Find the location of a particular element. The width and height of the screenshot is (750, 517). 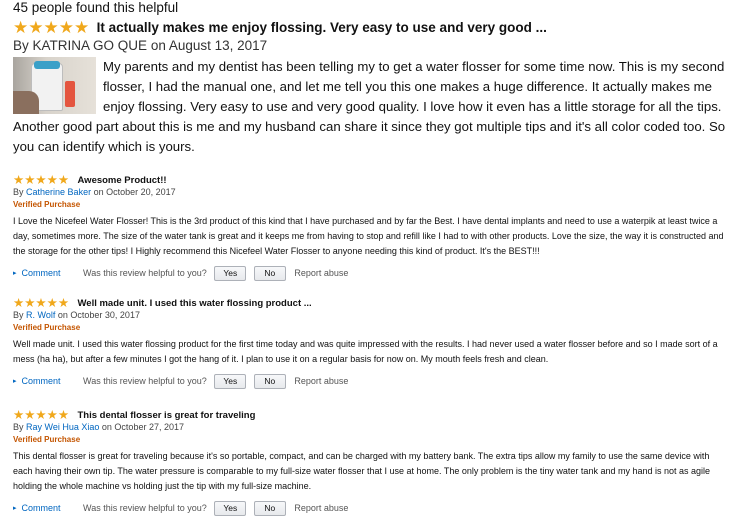

review-title: Awesome Product!! is located at coordinates (121, 180).